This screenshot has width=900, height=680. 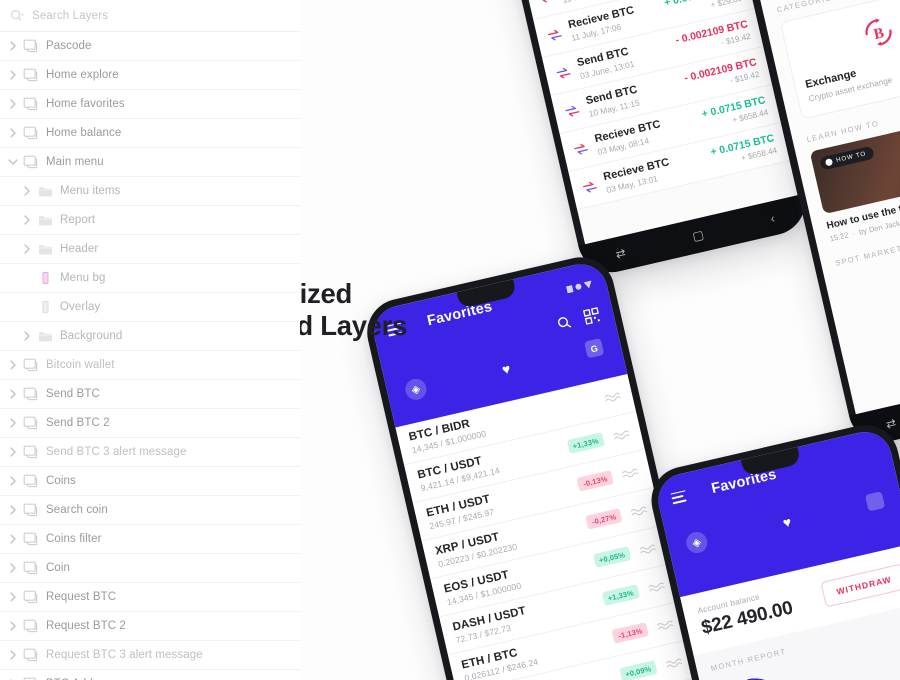 What do you see at coordinates (27, 307) in the screenshot?
I see `chevron-placeholder` at bounding box center [27, 307].